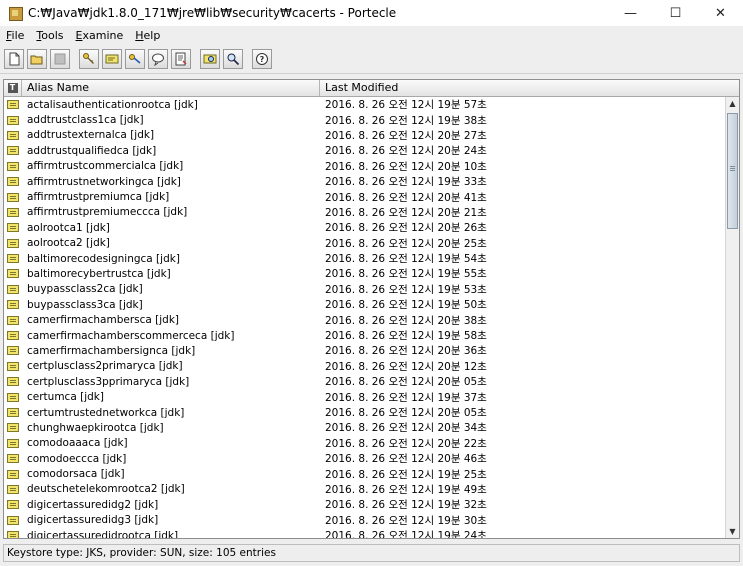  I want to click on last-modified-cell: 2016. 8. 26 오전 12시 19분 38초, so click(406, 120).